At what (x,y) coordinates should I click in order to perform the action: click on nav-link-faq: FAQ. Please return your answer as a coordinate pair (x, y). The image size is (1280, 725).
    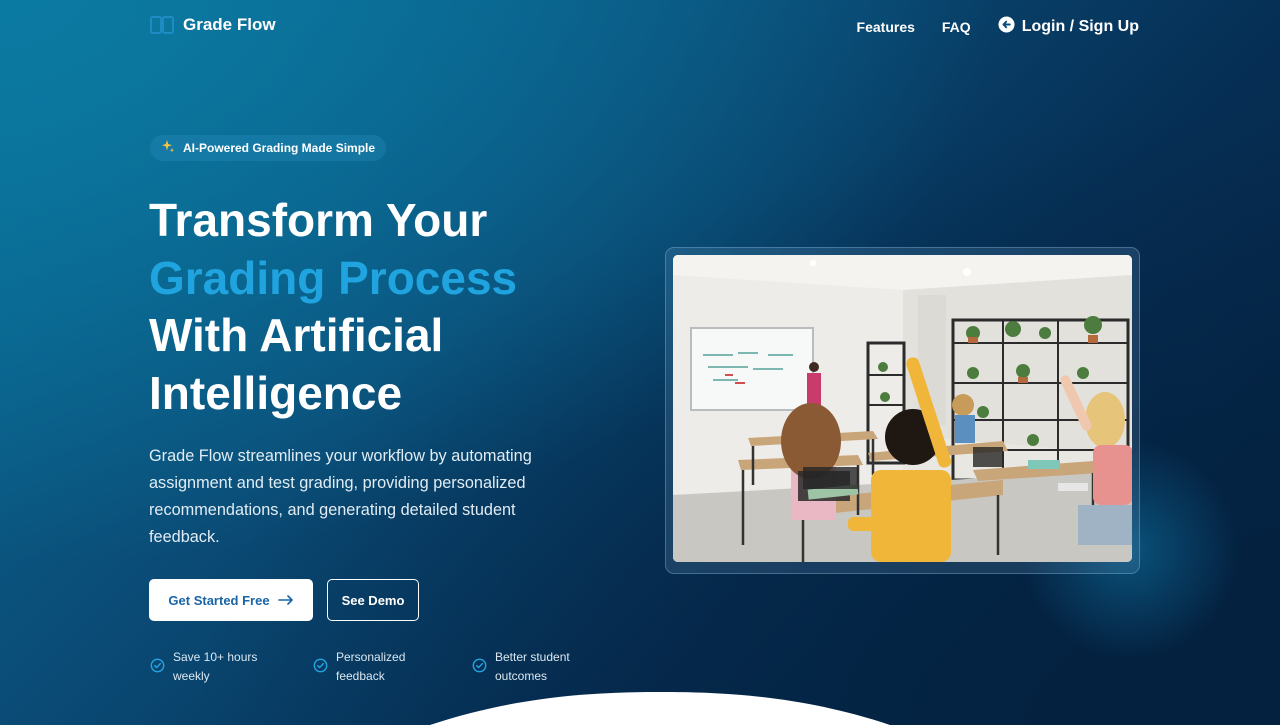
    Looking at the image, I should click on (956, 27).